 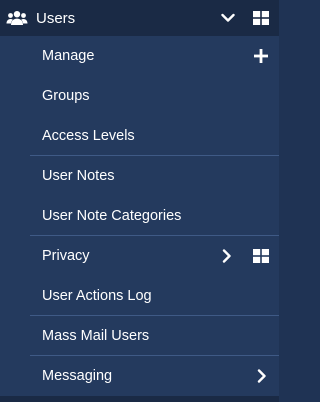 I want to click on menu-item-mass-mail-users: Mass Mail Users, so click(x=139, y=336).